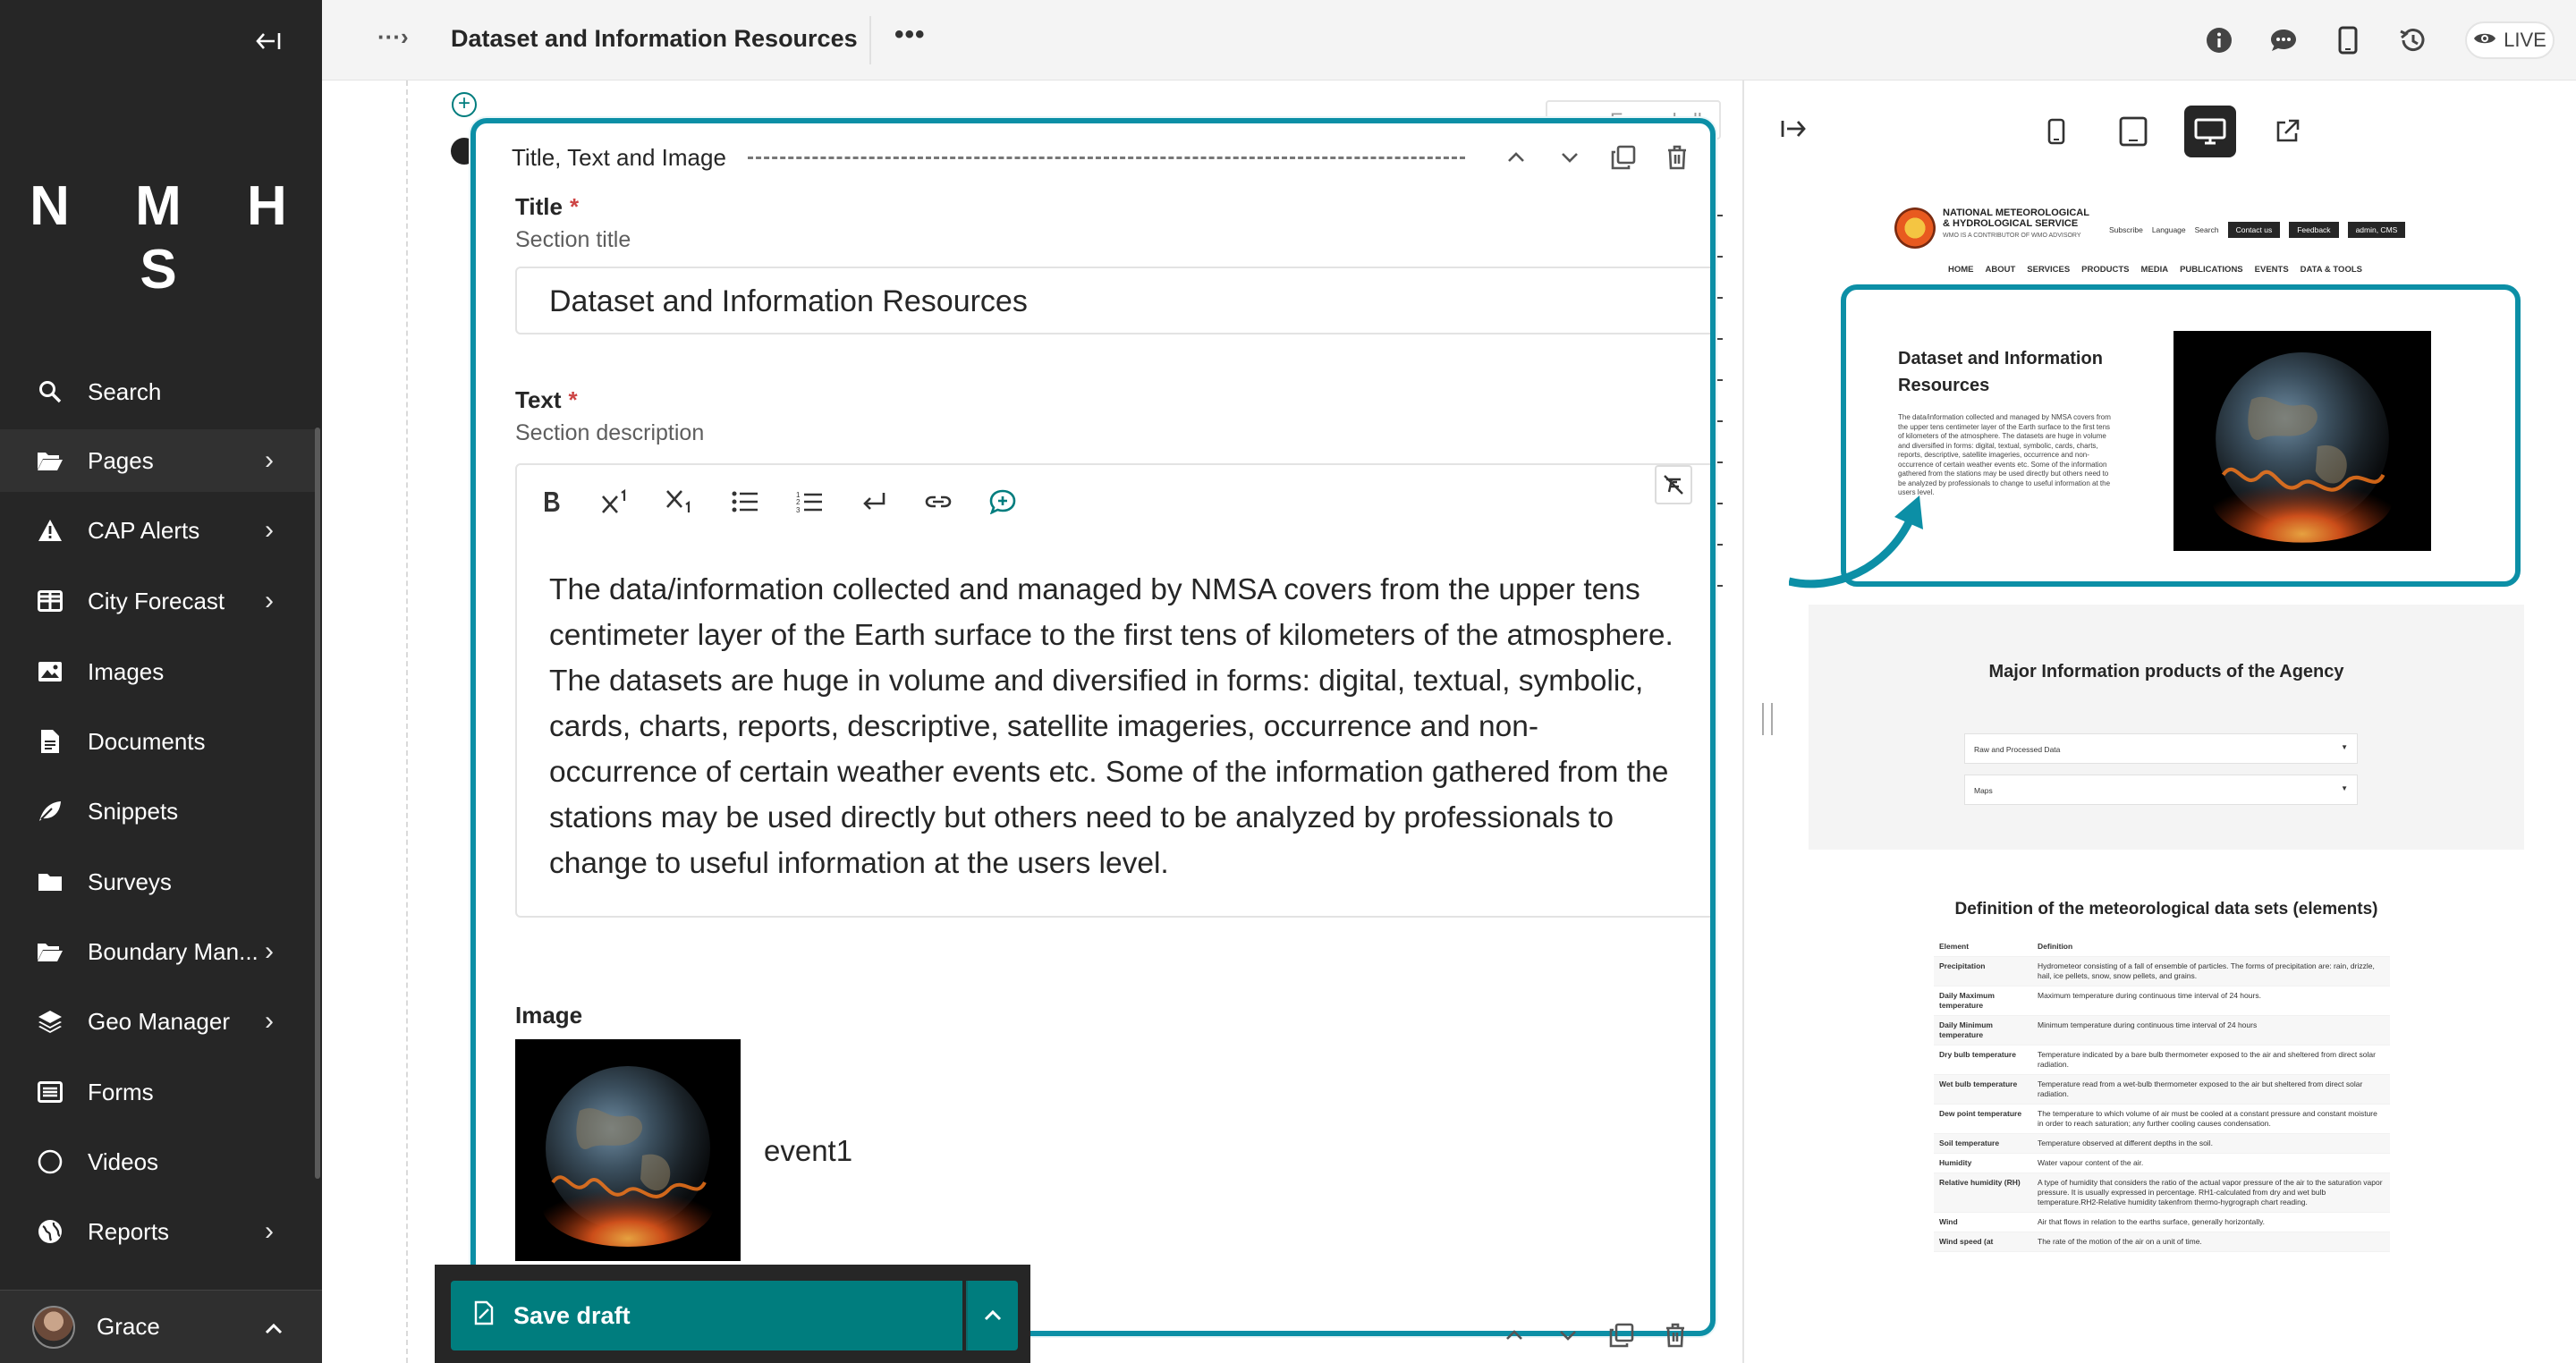 Image resolution: width=2576 pixels, height=1363 pixels. What do you see at coordinates (2105, 270) in the screenshot?
I see `site-nav-item: PRODUCTS` at bounding box center [2105, 270].